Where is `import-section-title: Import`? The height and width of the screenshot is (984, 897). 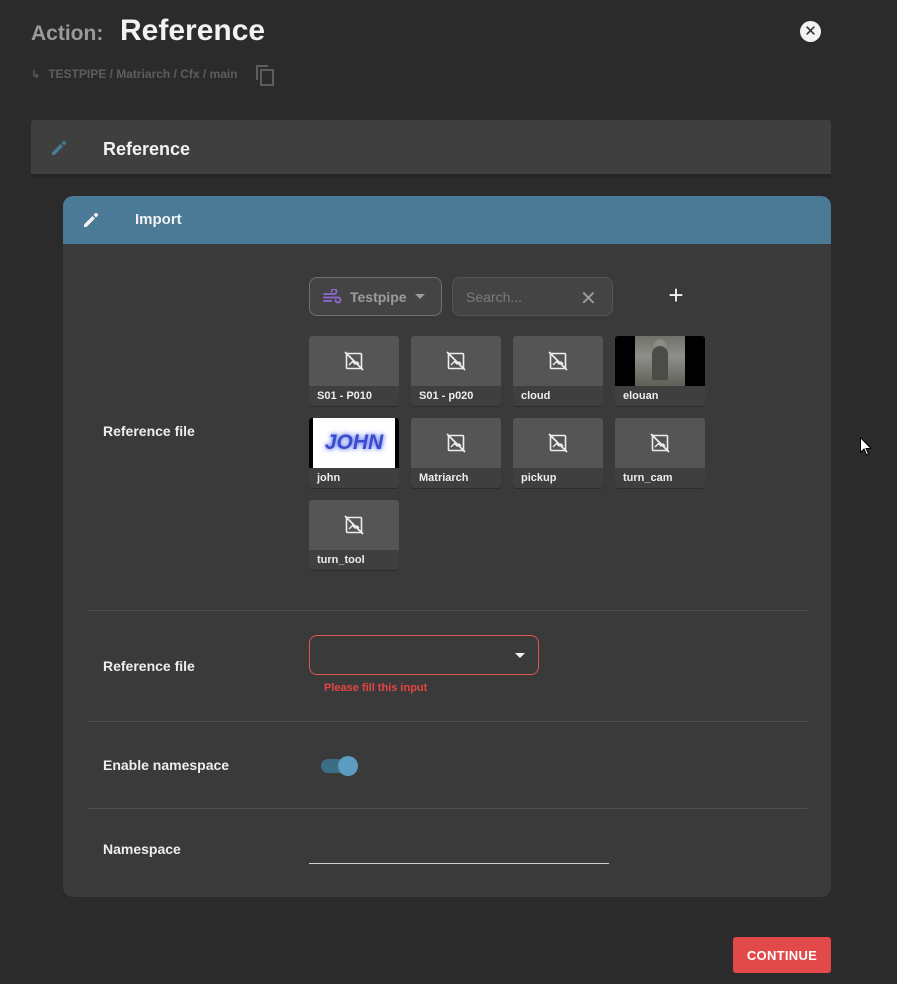
import-section-title: Import is located at coordinates (158, 219).